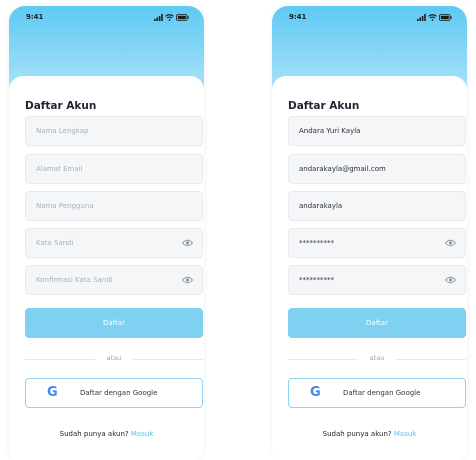  I want to click on confirm-password-value: **********, so click(316, 280).